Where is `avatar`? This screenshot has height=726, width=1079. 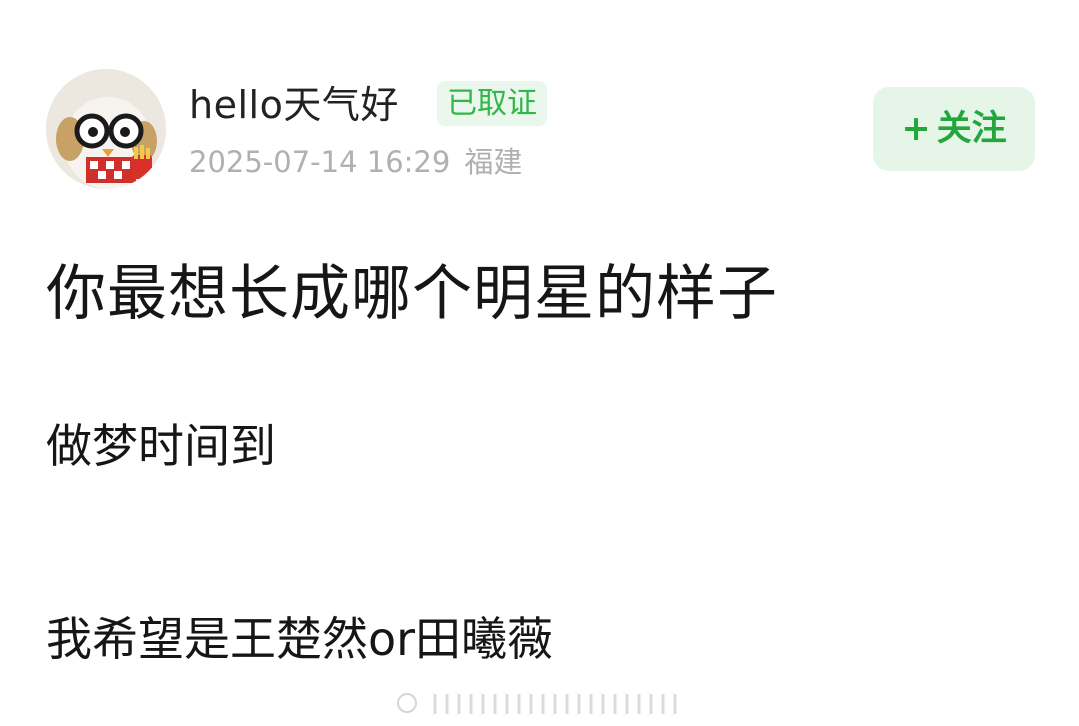 avatar is located at coordinates (106, 129).